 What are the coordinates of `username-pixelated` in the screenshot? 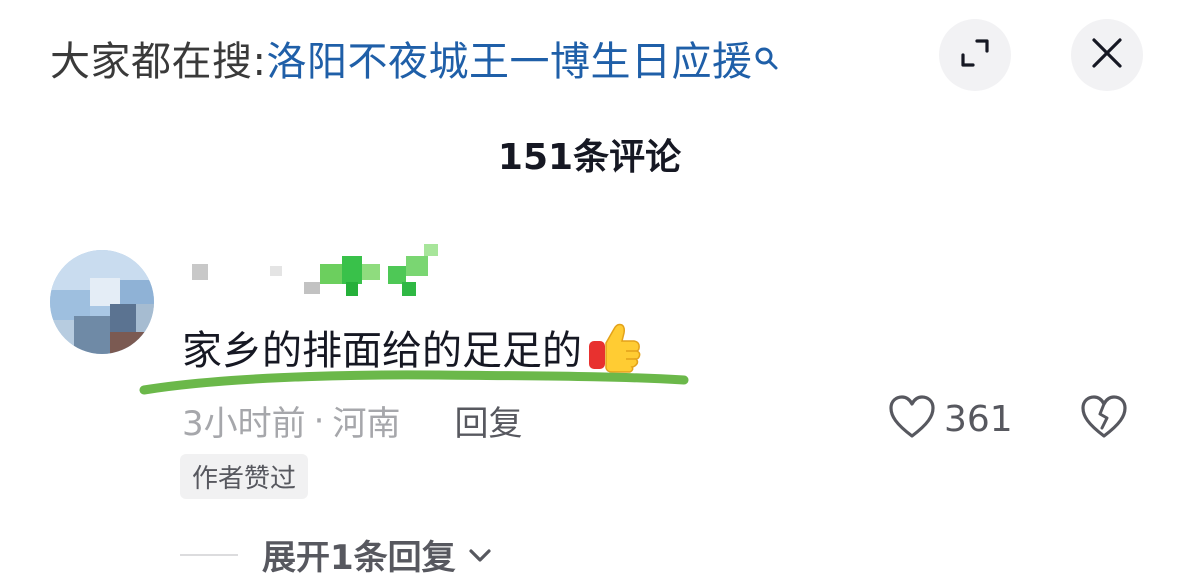 It's located at (318, 270).